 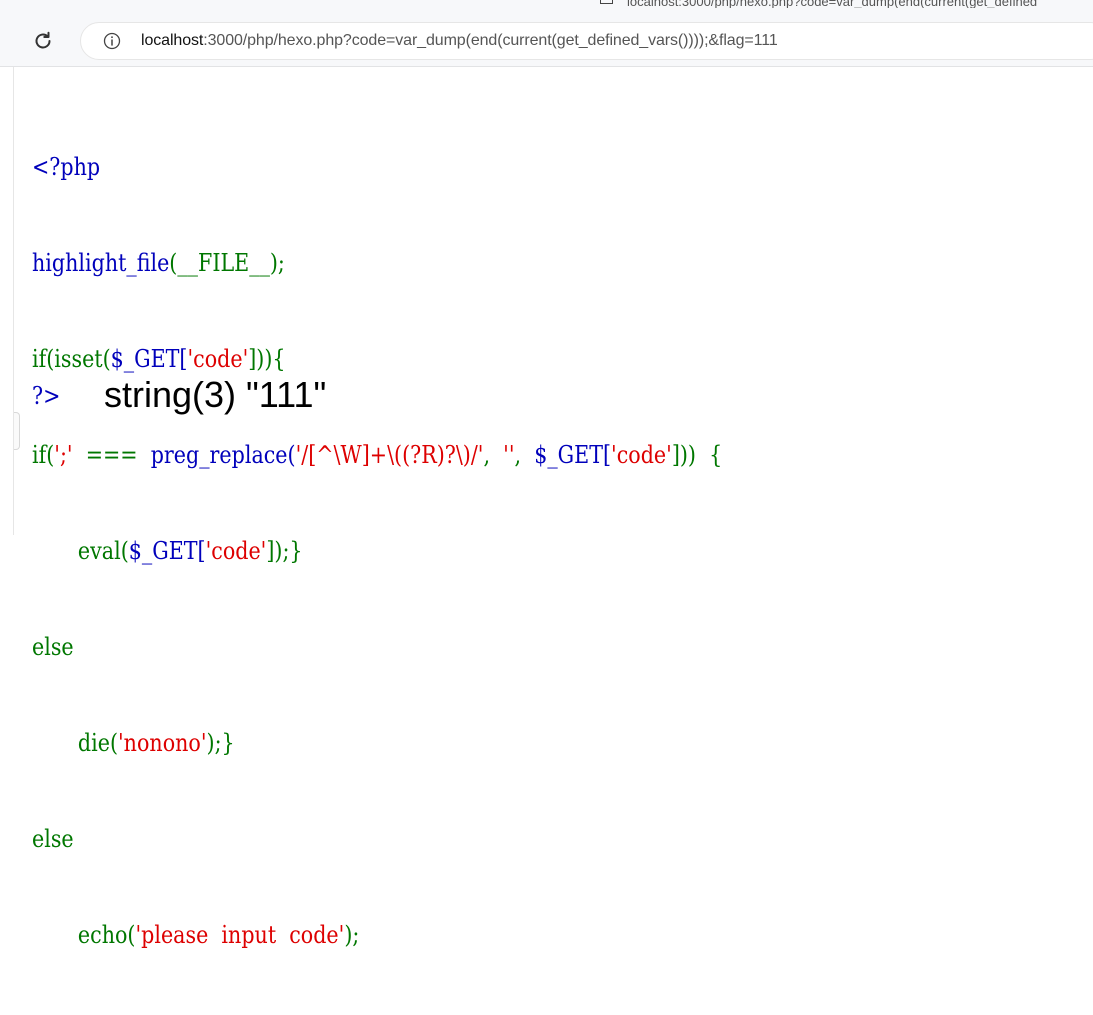 I want to click on code-line: highlight_file(__FILE__);, so click(x=158, y=263).